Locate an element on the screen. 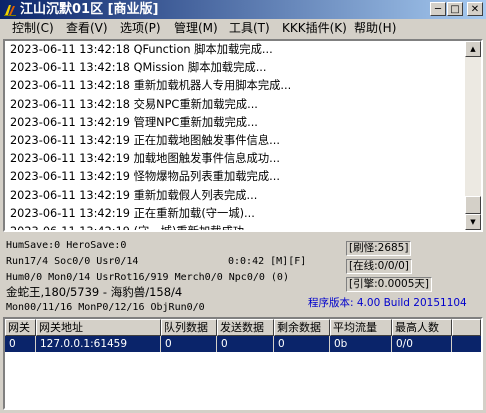 Image resolution: width=486 pixels, height=413 pixels. menu-view: 查看(V) is located at coordinates (87, 28).